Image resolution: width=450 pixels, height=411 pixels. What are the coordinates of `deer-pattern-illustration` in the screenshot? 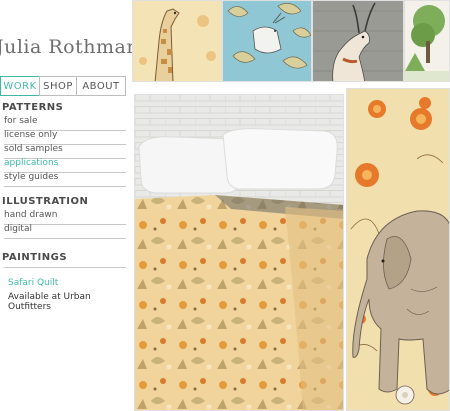 It's located at (267, 41).